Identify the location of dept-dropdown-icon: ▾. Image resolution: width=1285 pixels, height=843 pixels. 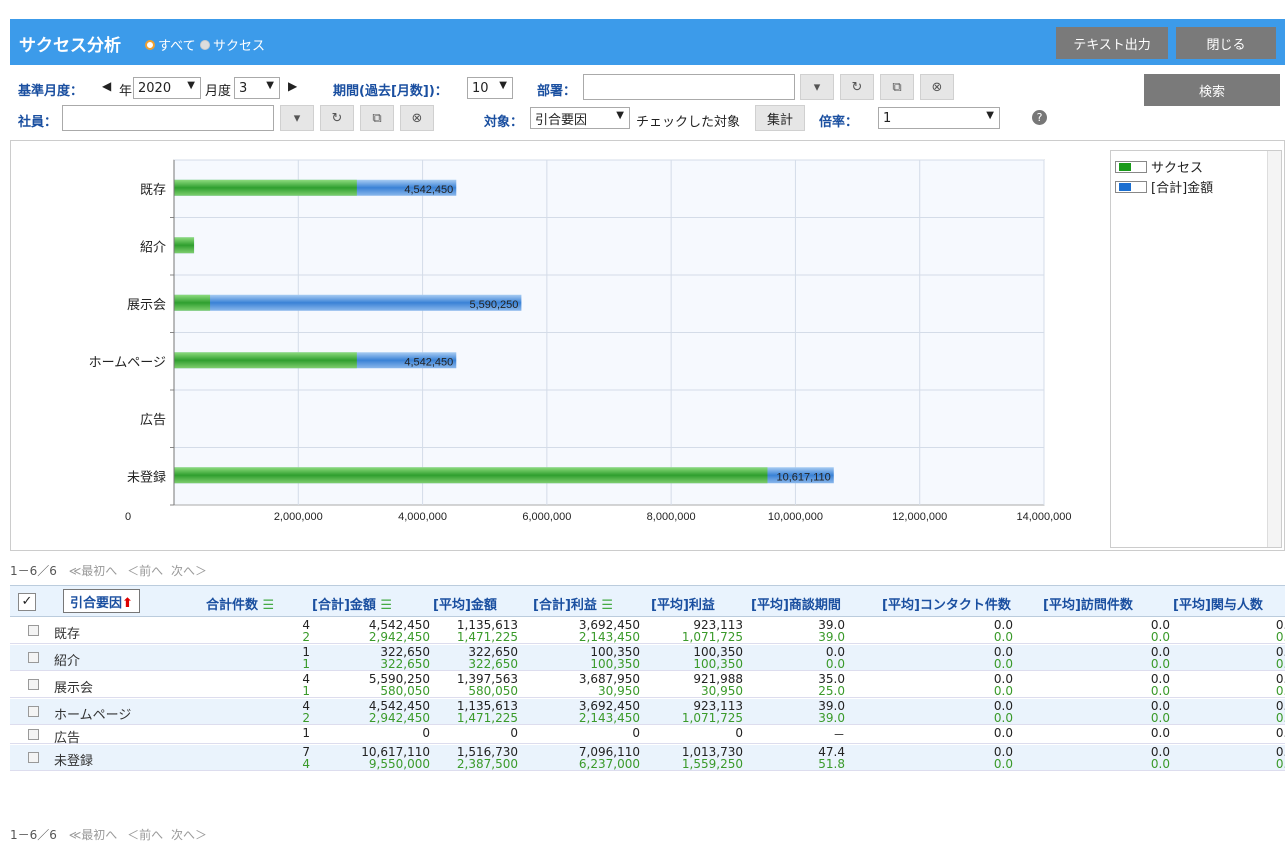
(817, 87).